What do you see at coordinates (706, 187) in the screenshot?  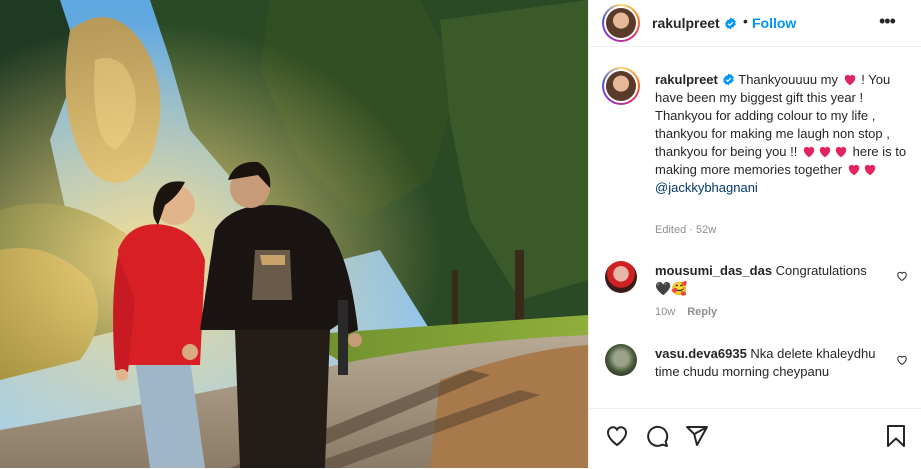 I see `mention-link: @jackkybhagnani` at bounding box center [706, 187].